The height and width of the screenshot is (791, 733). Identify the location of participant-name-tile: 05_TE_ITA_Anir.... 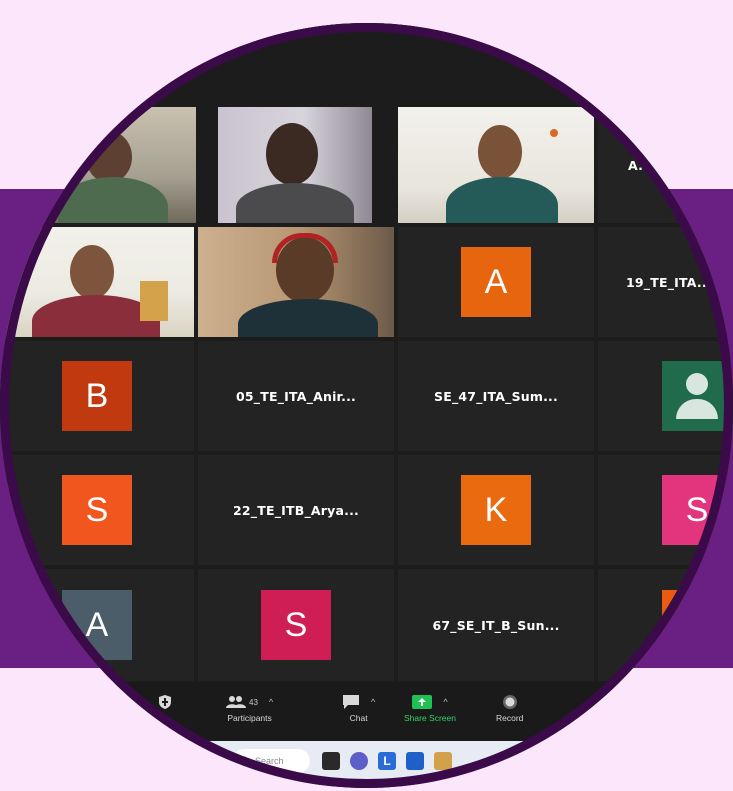
(296, 396).